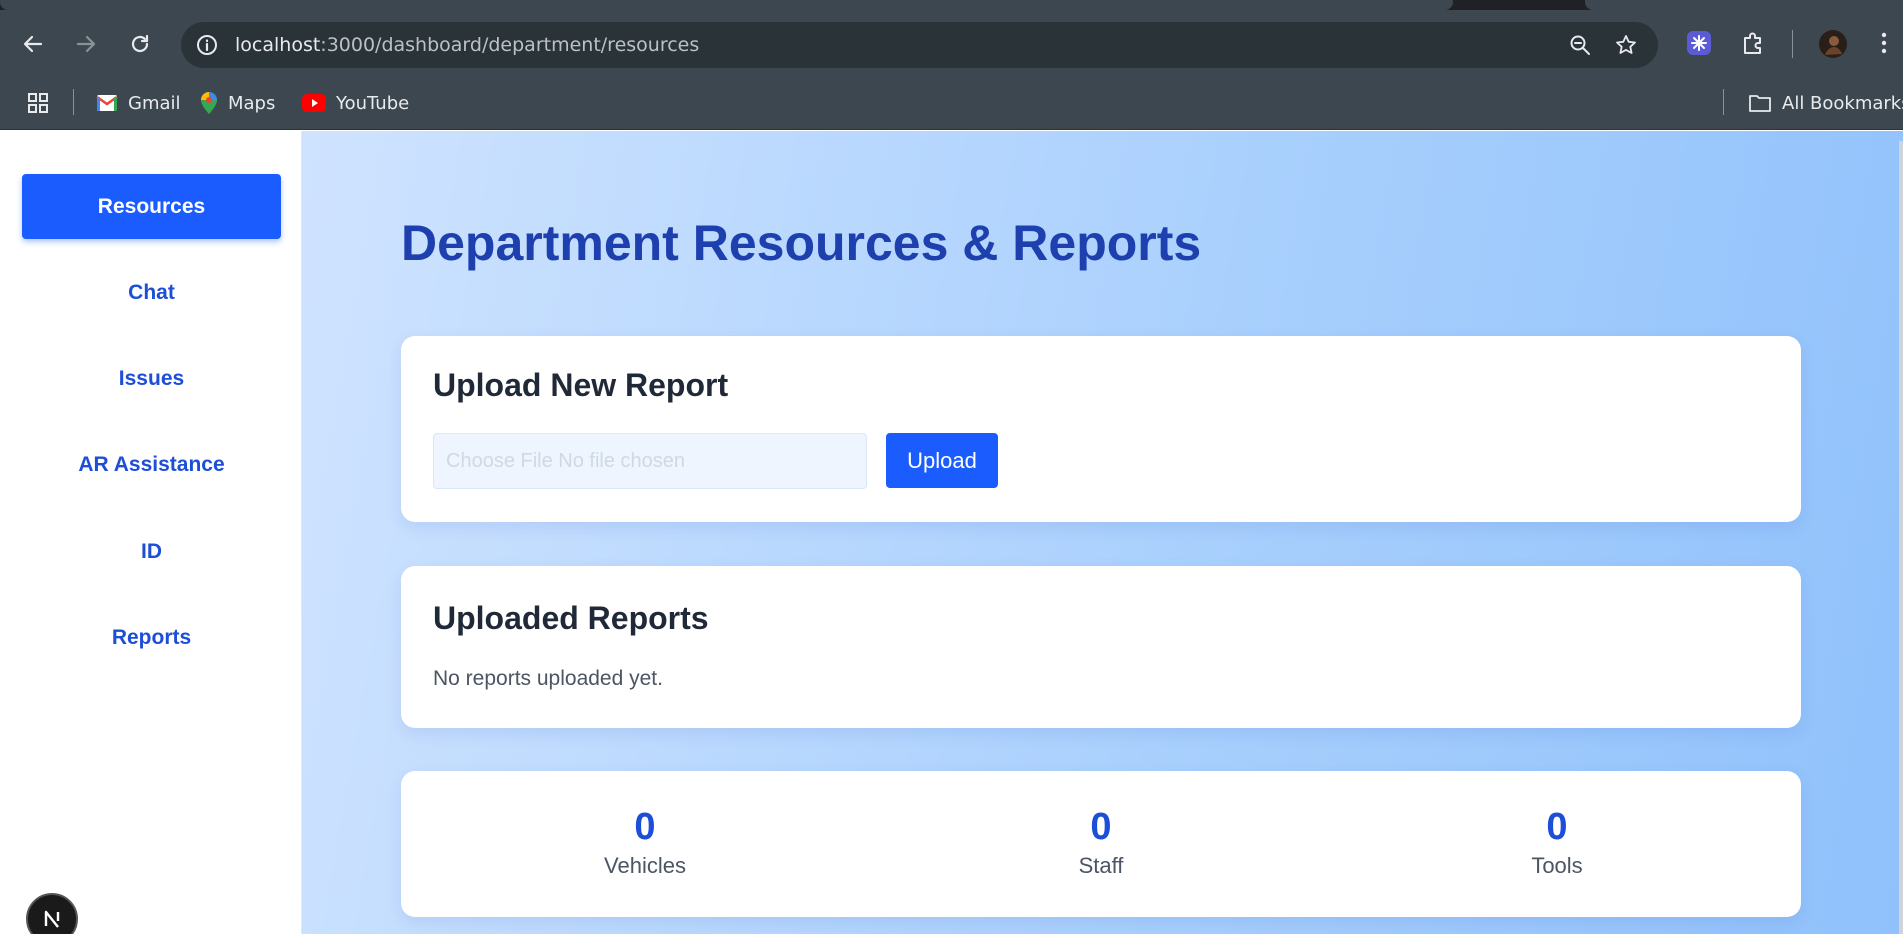 The width and height of the screenshot is (1903, 934). I want to click on extensions-puzzle-icon, so click(1753, 45).